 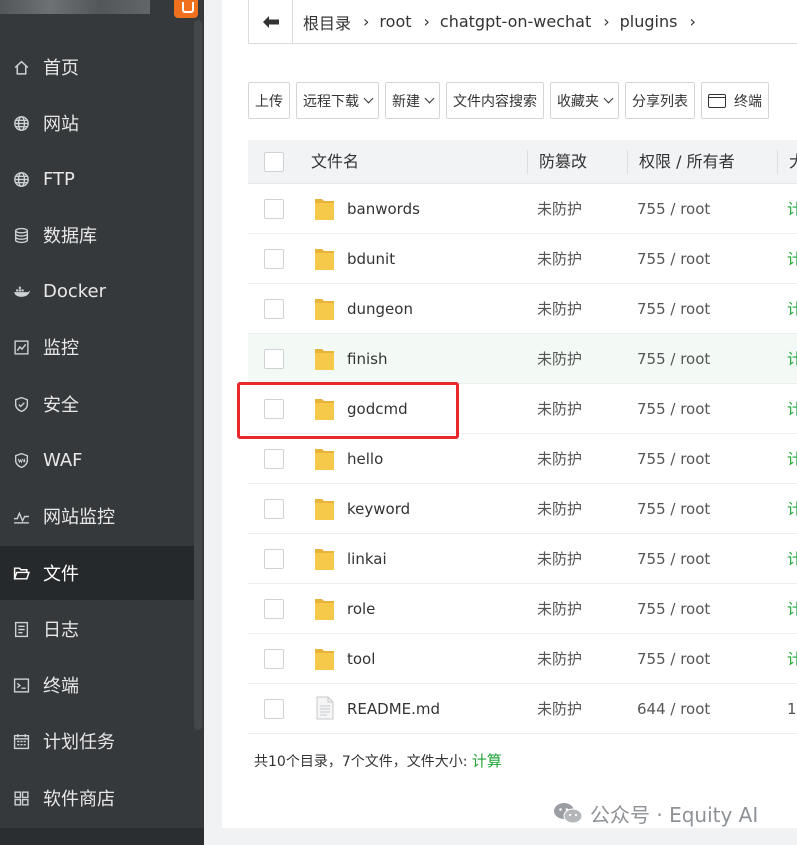 What do you see at coordinates (269, 100) in the screenshot?
I see `upload-button: 上传` at bounding box center [269, 100].